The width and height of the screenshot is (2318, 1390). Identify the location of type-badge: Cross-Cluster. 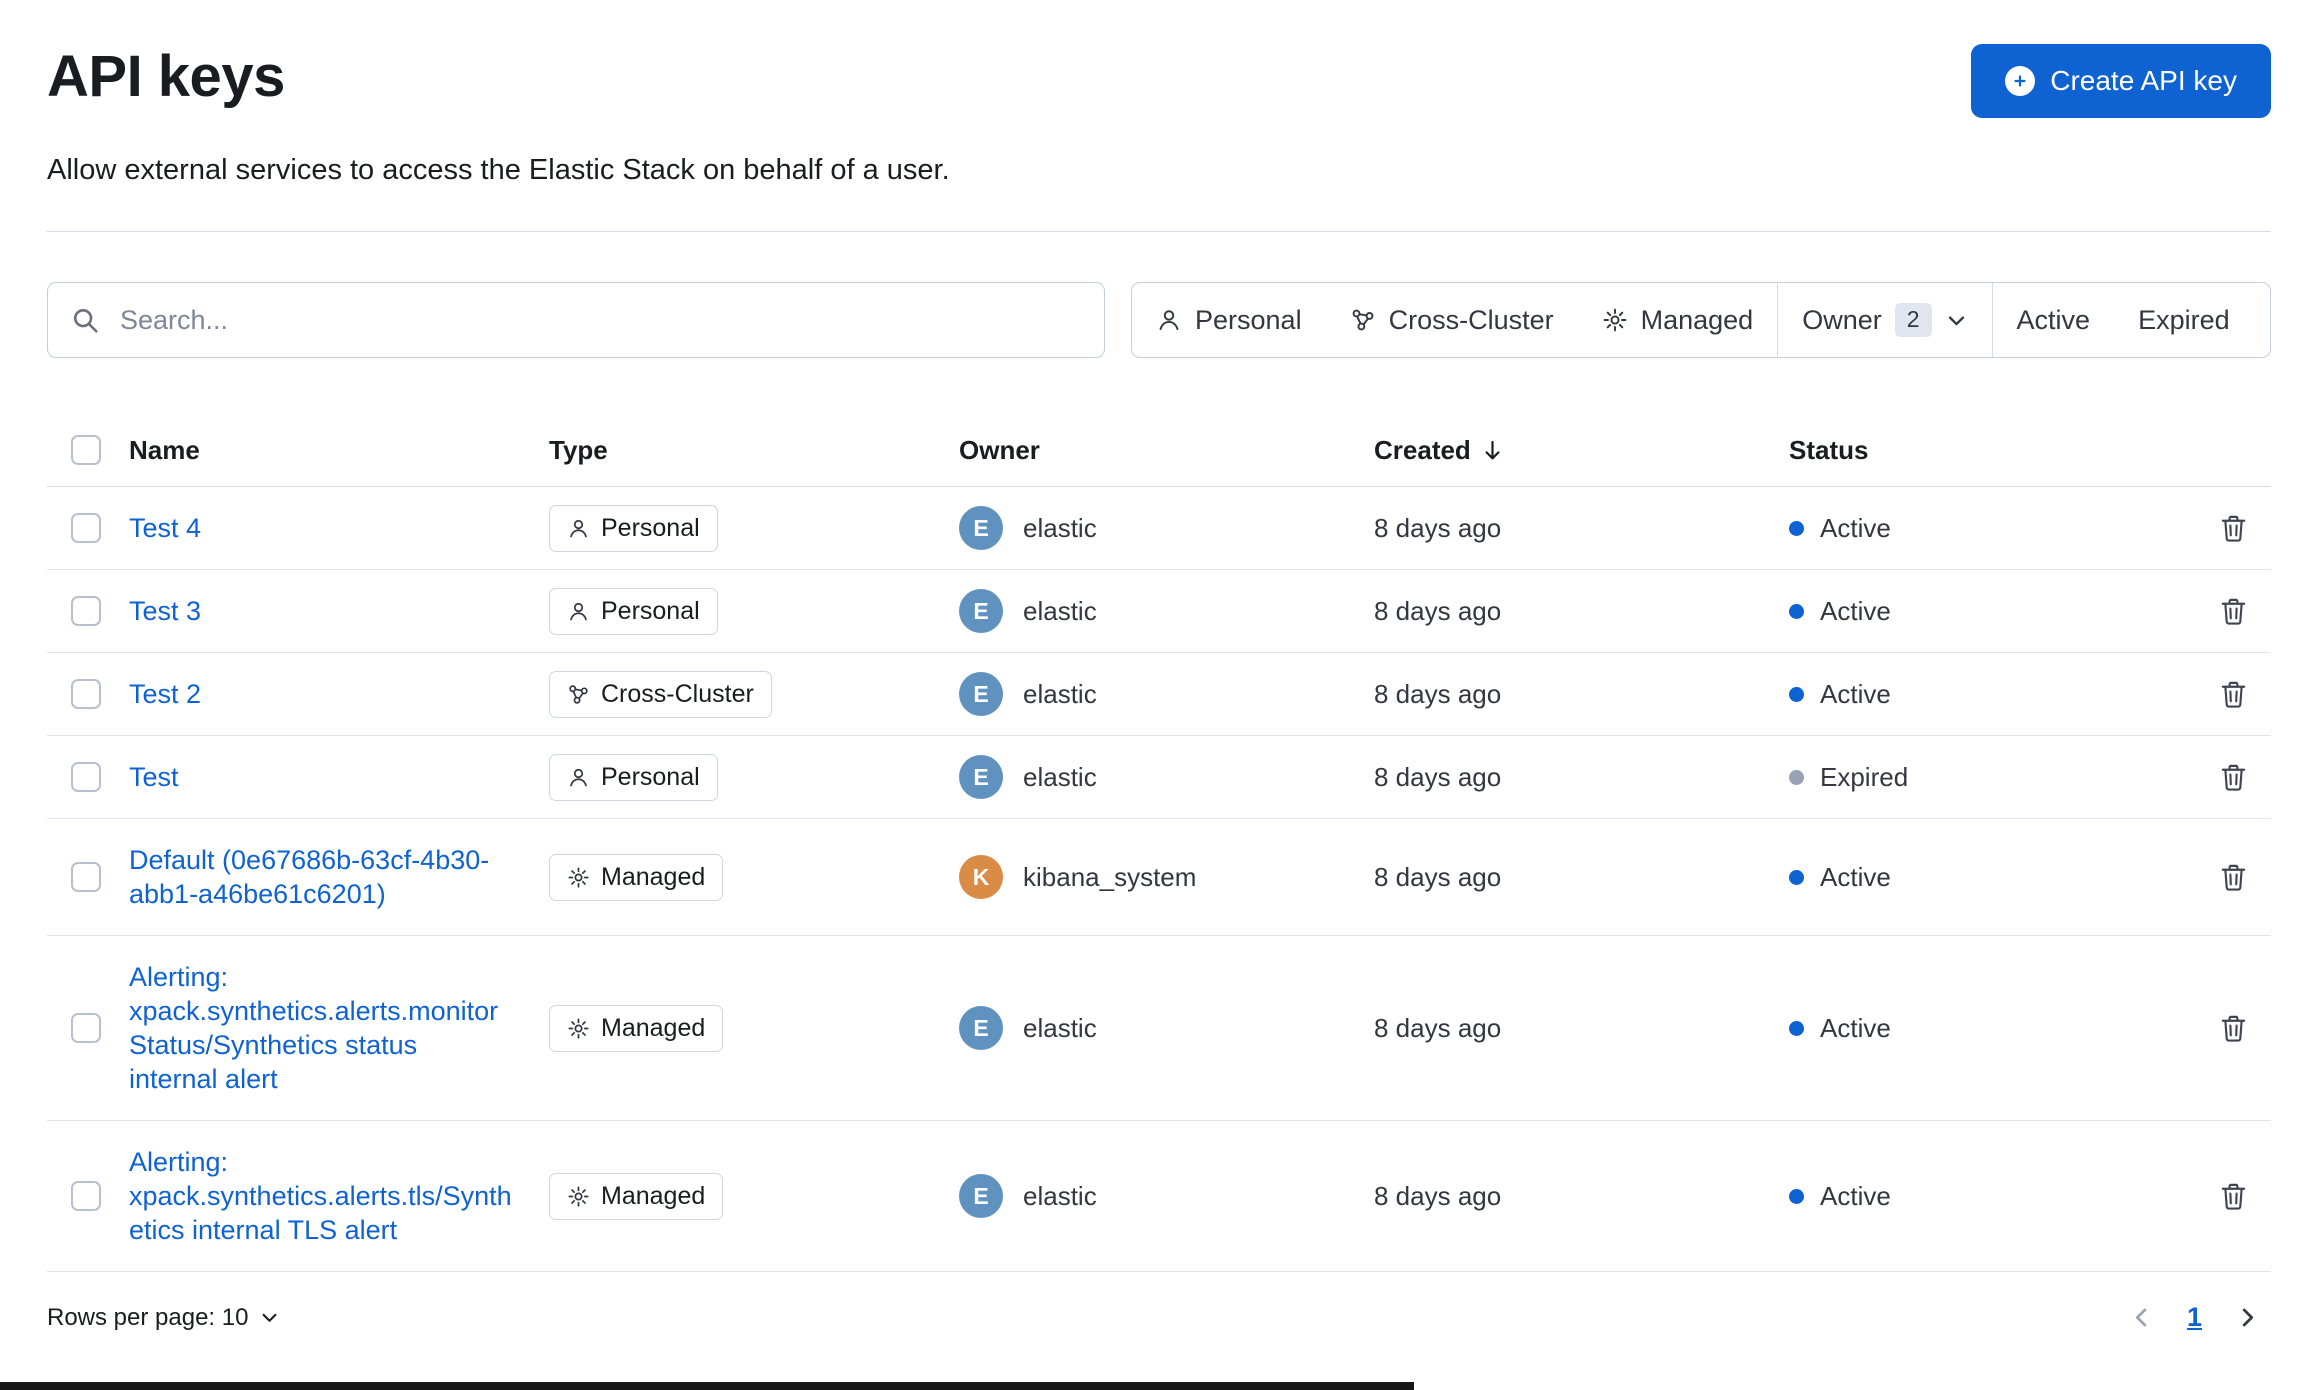
(660, 694).